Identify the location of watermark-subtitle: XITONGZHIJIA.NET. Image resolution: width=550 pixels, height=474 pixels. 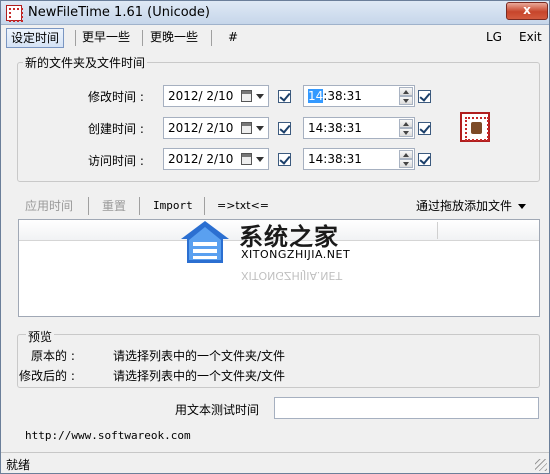
(296, 254).